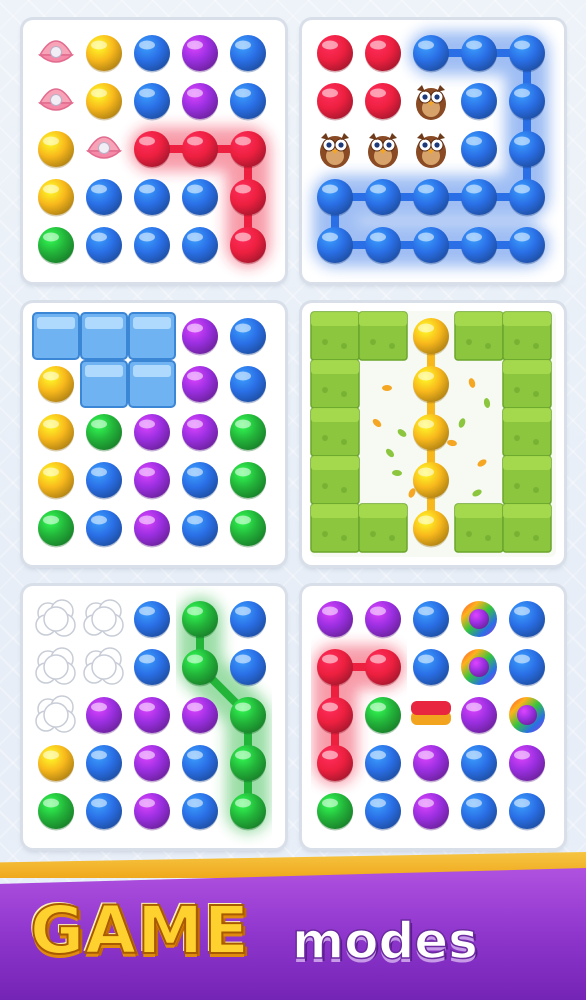  I want to click on game-mode-panel-cloud, so click(154, 717).